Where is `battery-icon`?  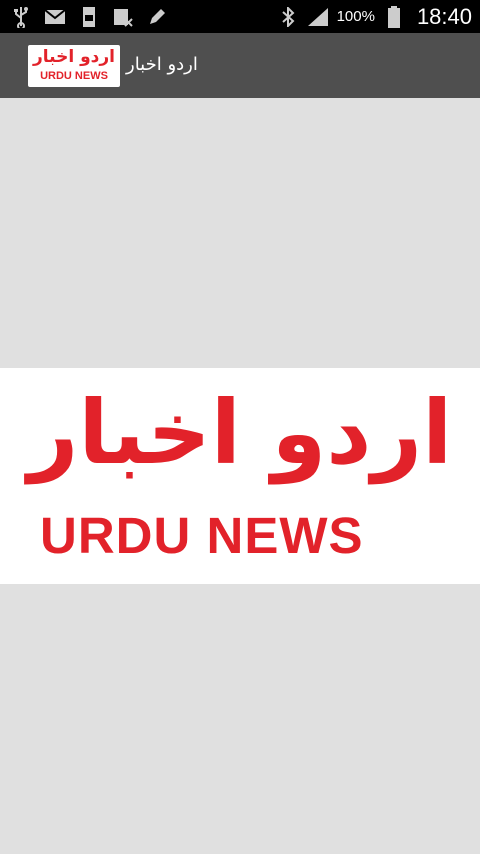
battery-icon is located at coordinates (394, 16).